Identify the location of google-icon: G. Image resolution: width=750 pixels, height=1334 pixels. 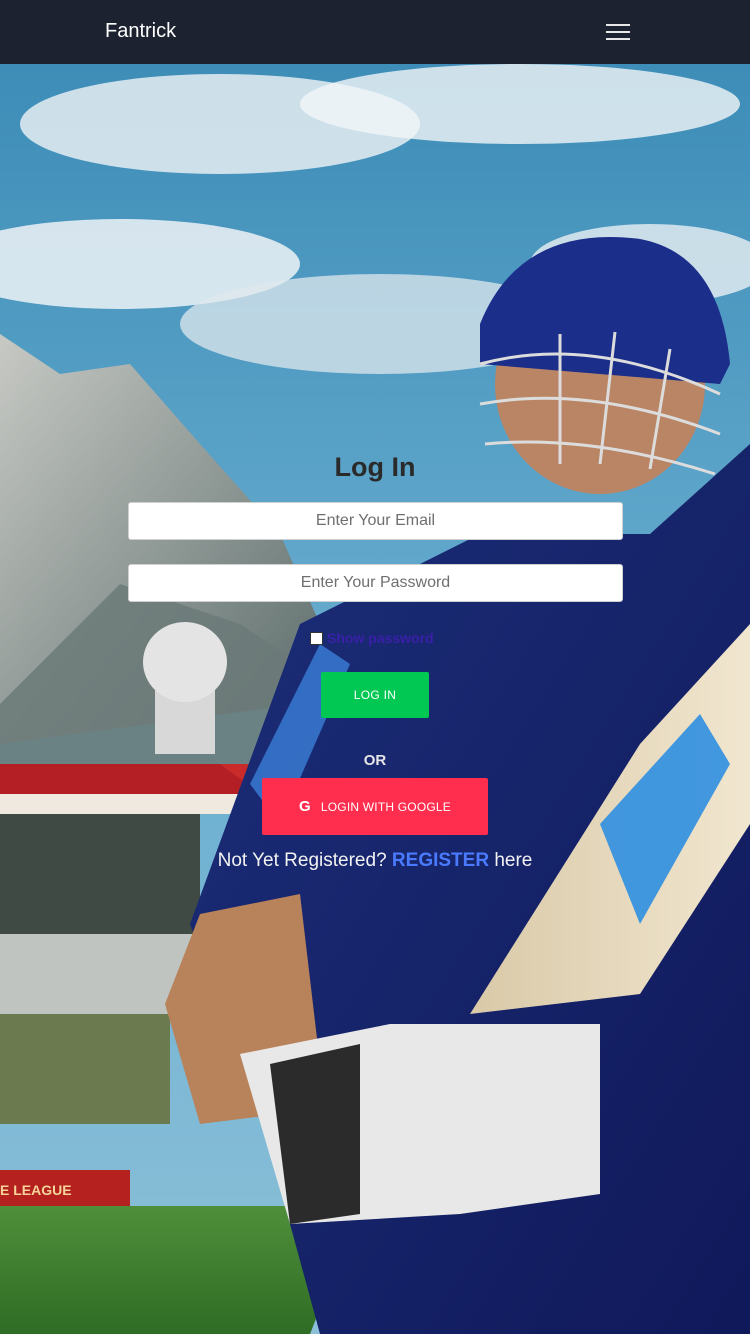
(305, 806).